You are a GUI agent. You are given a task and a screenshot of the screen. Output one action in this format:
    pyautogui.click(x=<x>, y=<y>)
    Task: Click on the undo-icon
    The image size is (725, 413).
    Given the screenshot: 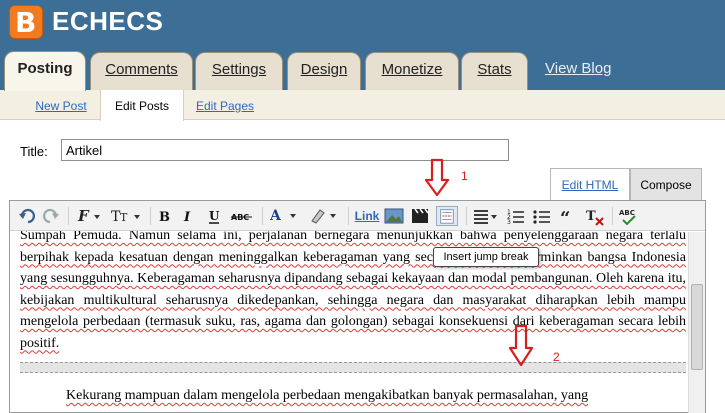 What is the action you would take?
    pyautogui.click(x=27, y=216)
    